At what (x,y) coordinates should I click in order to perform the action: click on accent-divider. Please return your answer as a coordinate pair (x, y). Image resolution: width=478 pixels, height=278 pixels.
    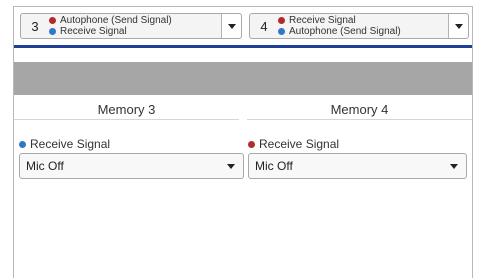
    Looking at the image, I should click on (243, 46).